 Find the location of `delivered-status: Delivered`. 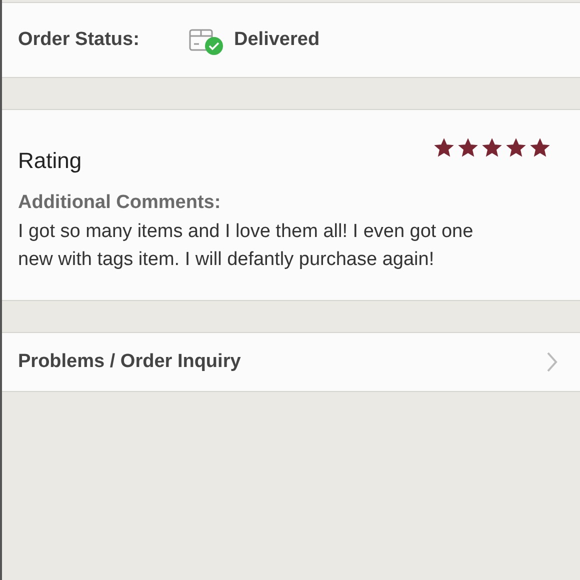

delivered-status: Delivered is located at coordinates (277, 40).